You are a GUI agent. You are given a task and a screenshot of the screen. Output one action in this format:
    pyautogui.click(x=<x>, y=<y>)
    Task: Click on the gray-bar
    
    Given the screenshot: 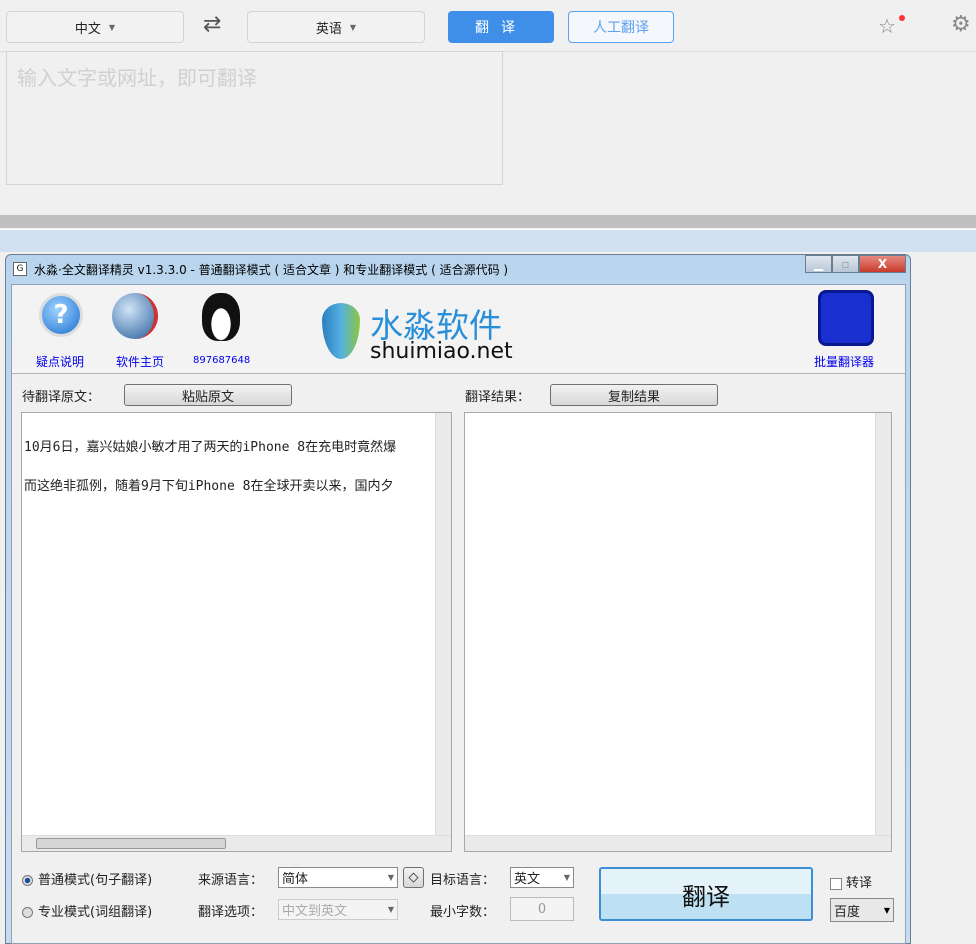 What is the action you would take?
    pyautogui.click(x=488, y=221)
    